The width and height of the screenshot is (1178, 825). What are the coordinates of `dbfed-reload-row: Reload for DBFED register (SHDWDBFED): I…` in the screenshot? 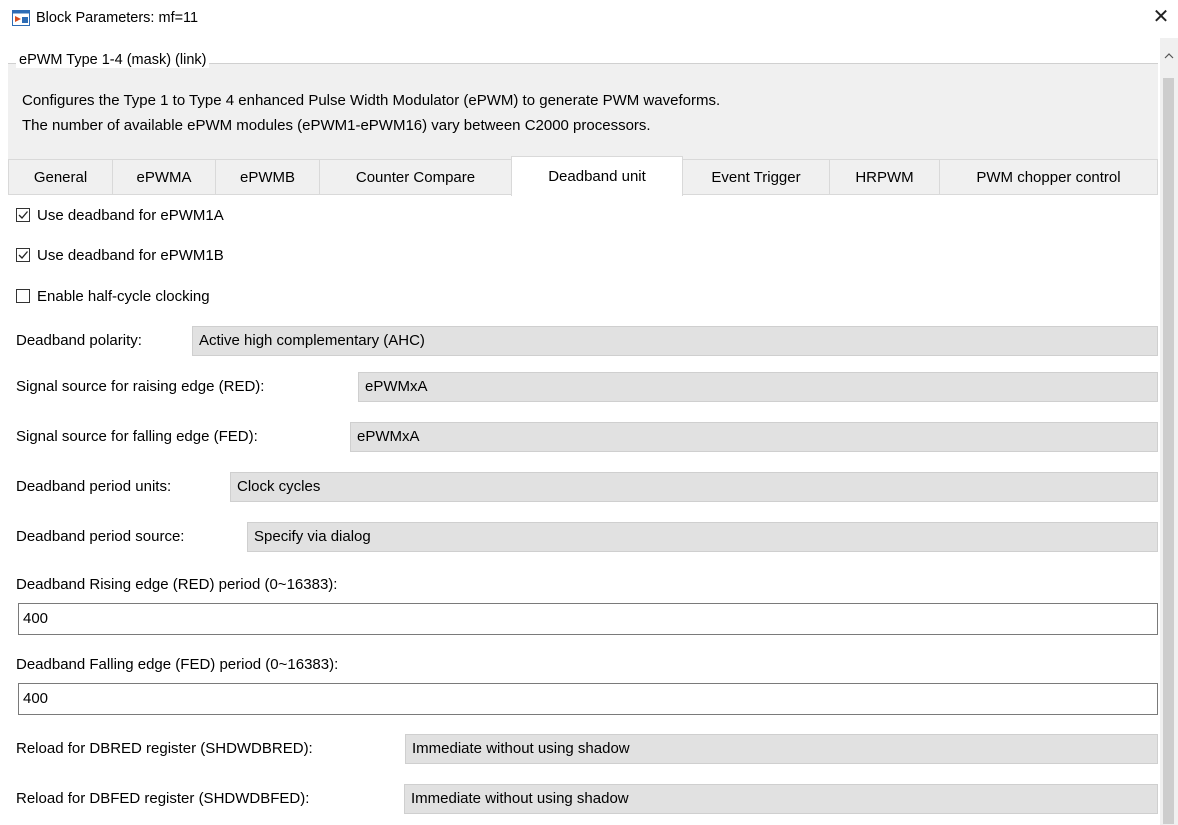 It's located at (583, 799).